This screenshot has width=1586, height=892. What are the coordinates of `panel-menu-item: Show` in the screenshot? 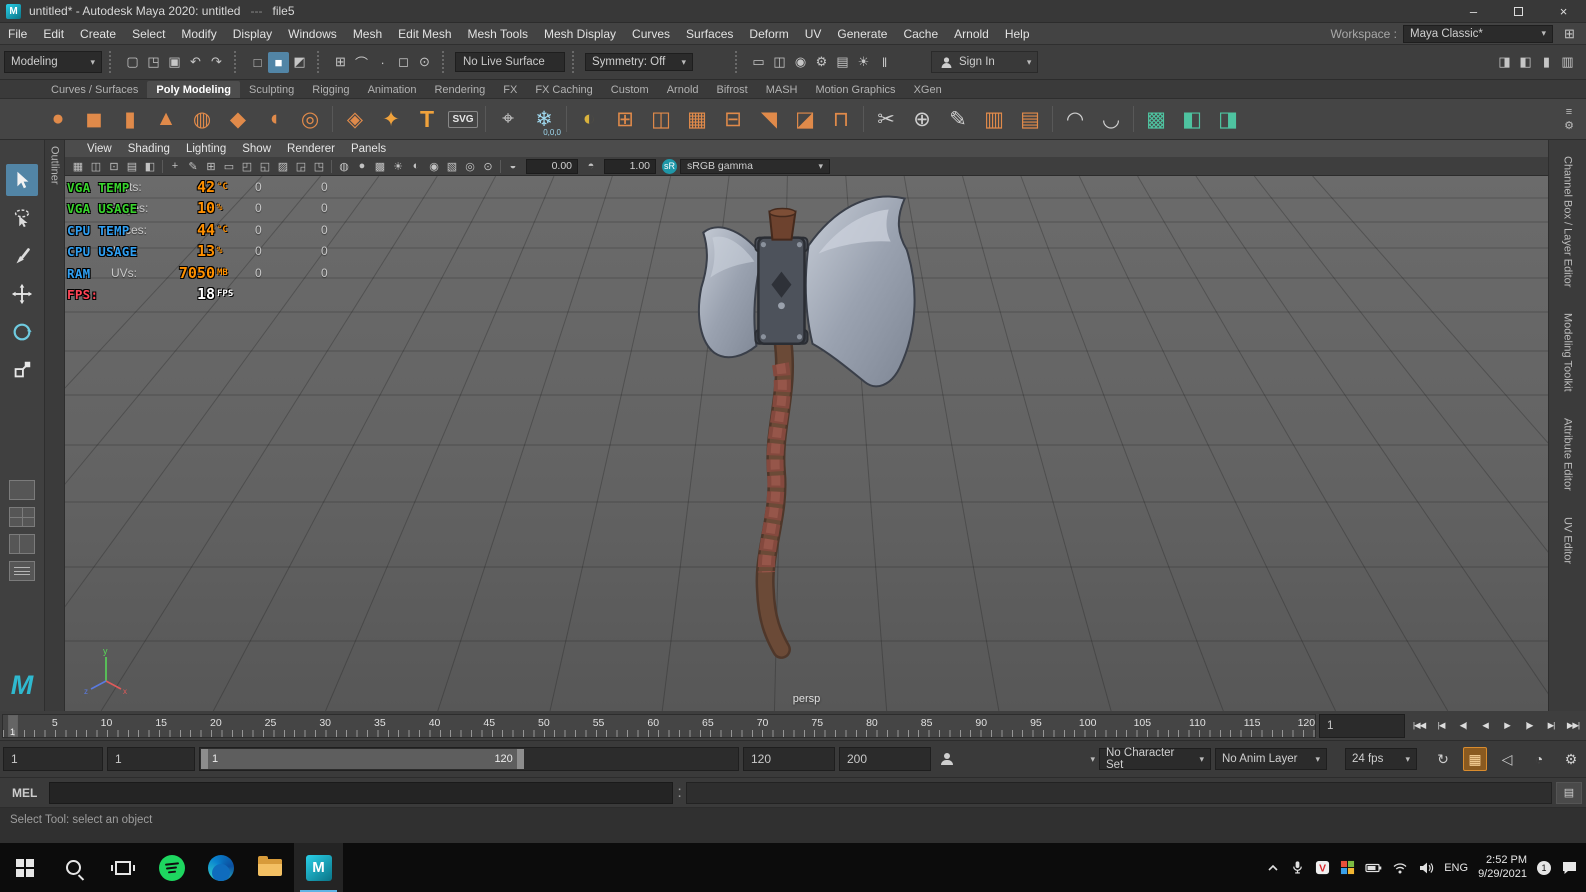 It's located at (256, 149).